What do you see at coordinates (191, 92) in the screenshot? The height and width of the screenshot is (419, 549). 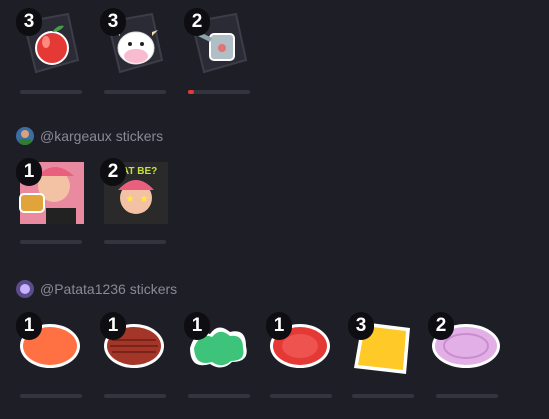 I see `progress-fill` at bounding box center [191, 92].